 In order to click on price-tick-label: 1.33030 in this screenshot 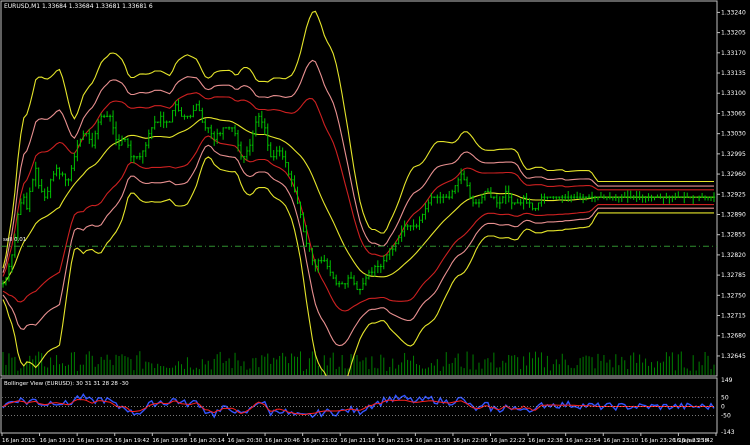, I will do `click(733, 134)`.